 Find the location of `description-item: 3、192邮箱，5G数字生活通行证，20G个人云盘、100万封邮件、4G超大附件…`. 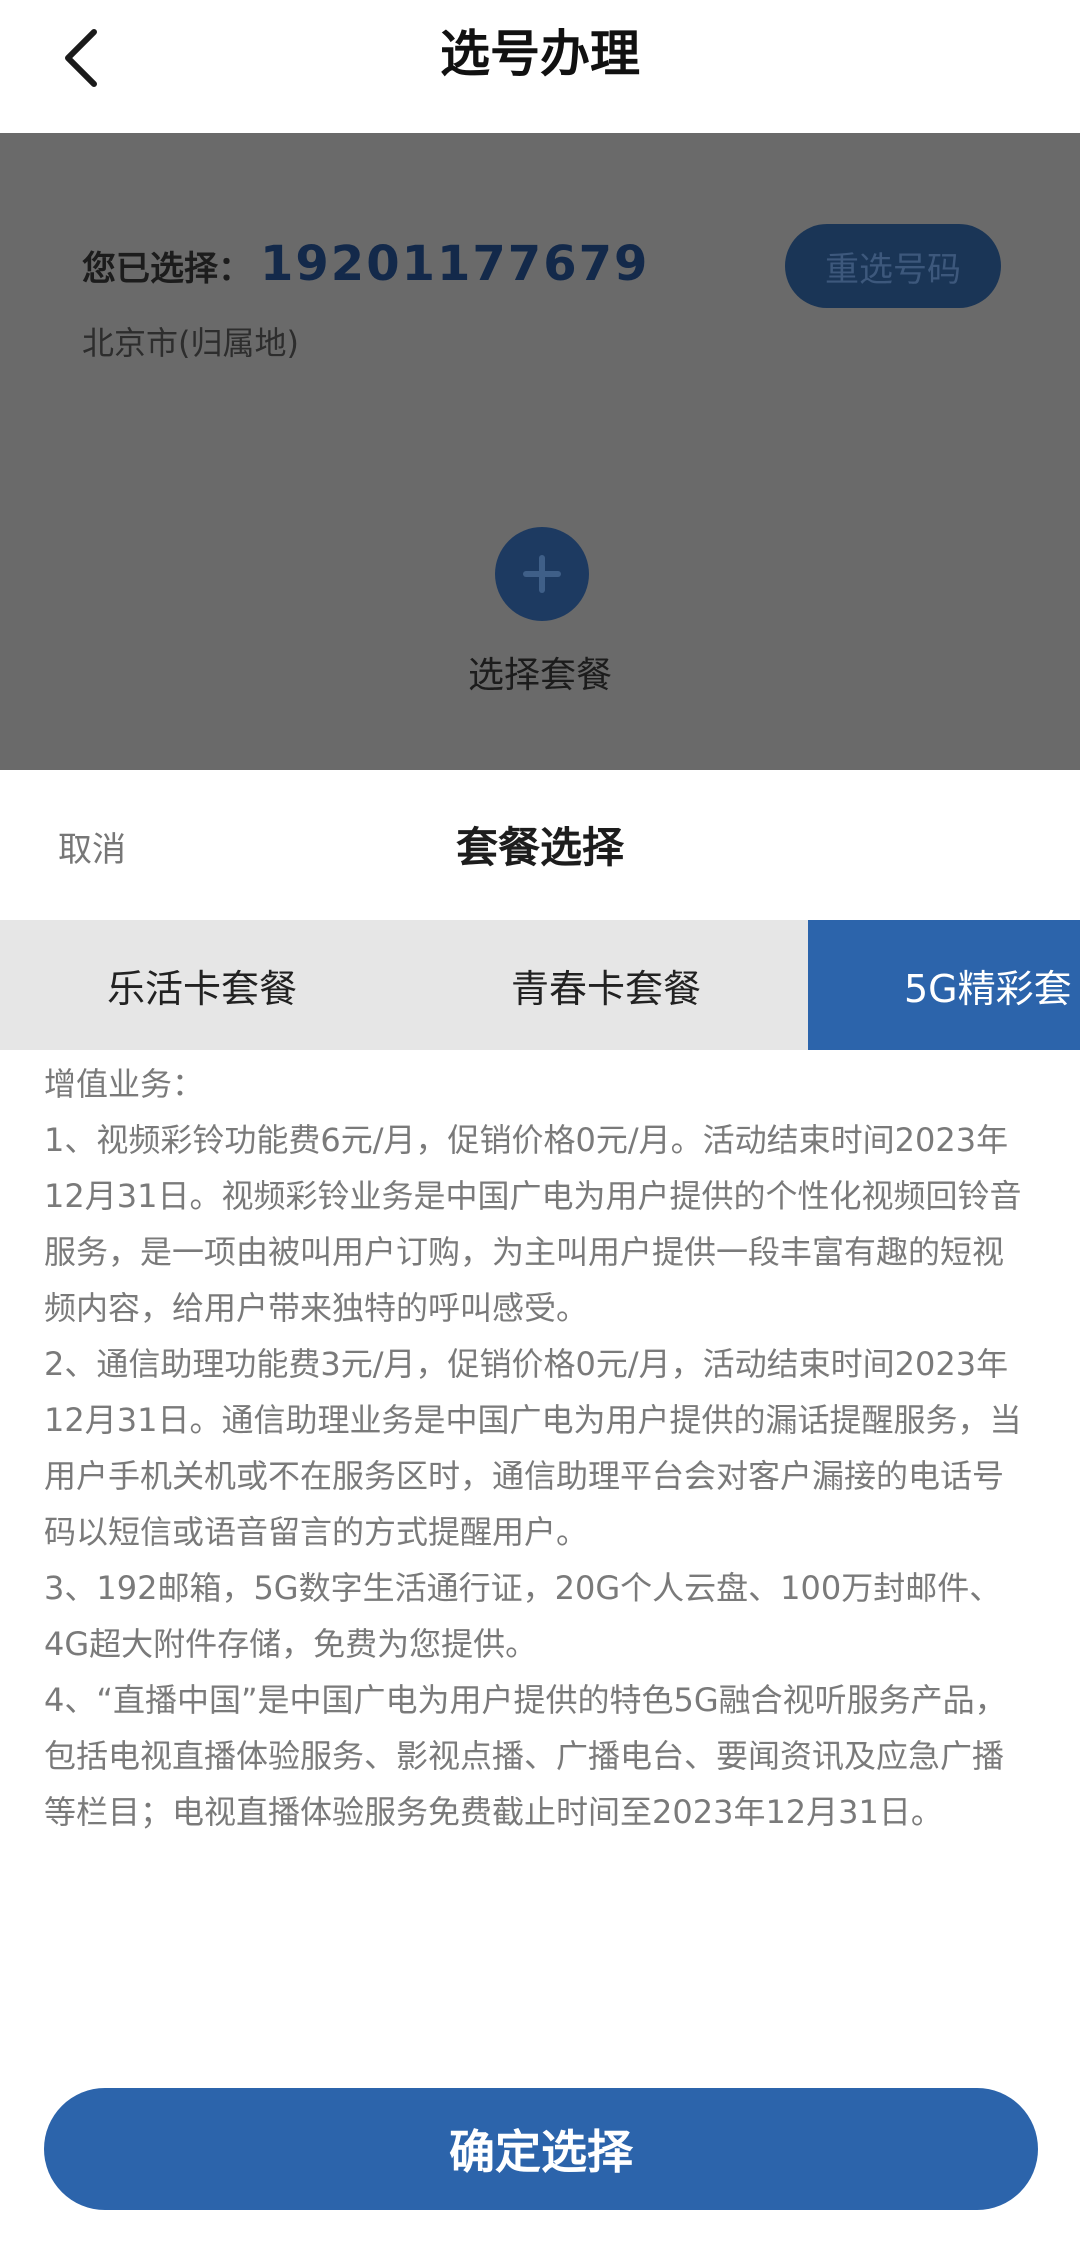

description-item: 3、192邮箱，5G数字生活通行证，20G个人云盘、100万封邮件、4G超大附件… is located at coordinates (523, 1616).